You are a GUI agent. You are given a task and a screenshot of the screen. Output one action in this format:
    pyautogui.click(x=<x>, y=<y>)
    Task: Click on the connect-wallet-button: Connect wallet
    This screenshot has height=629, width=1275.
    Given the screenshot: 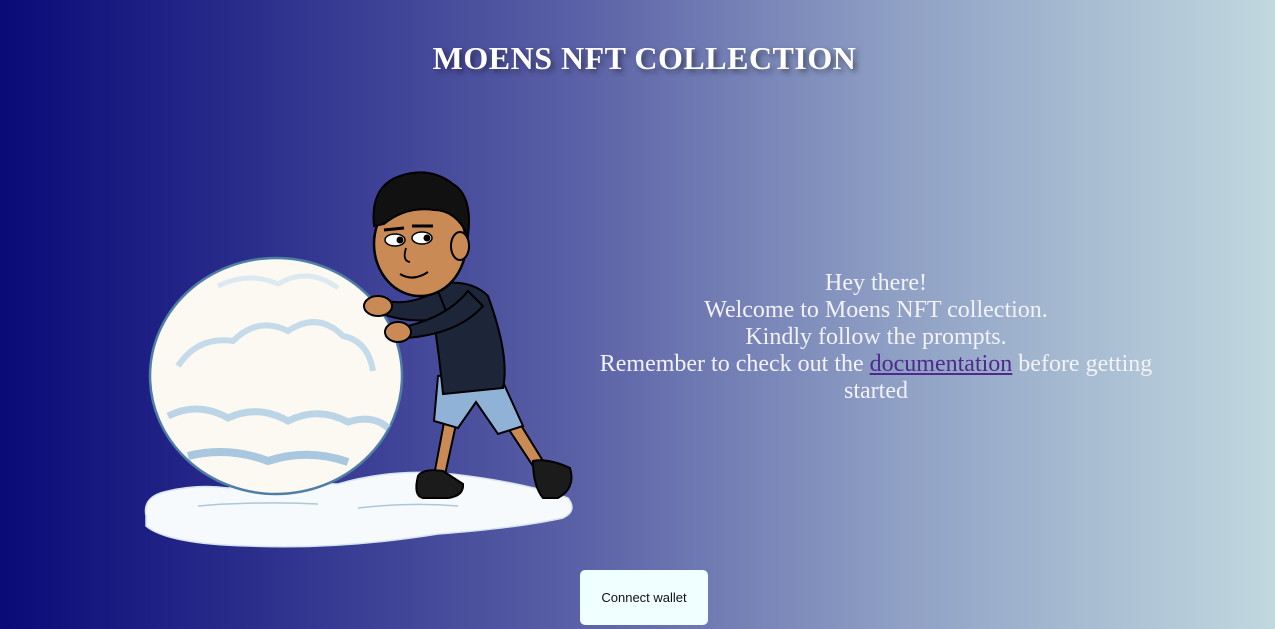 What is the action you would take?
    pyautogui.click(x=644, y=597)
    